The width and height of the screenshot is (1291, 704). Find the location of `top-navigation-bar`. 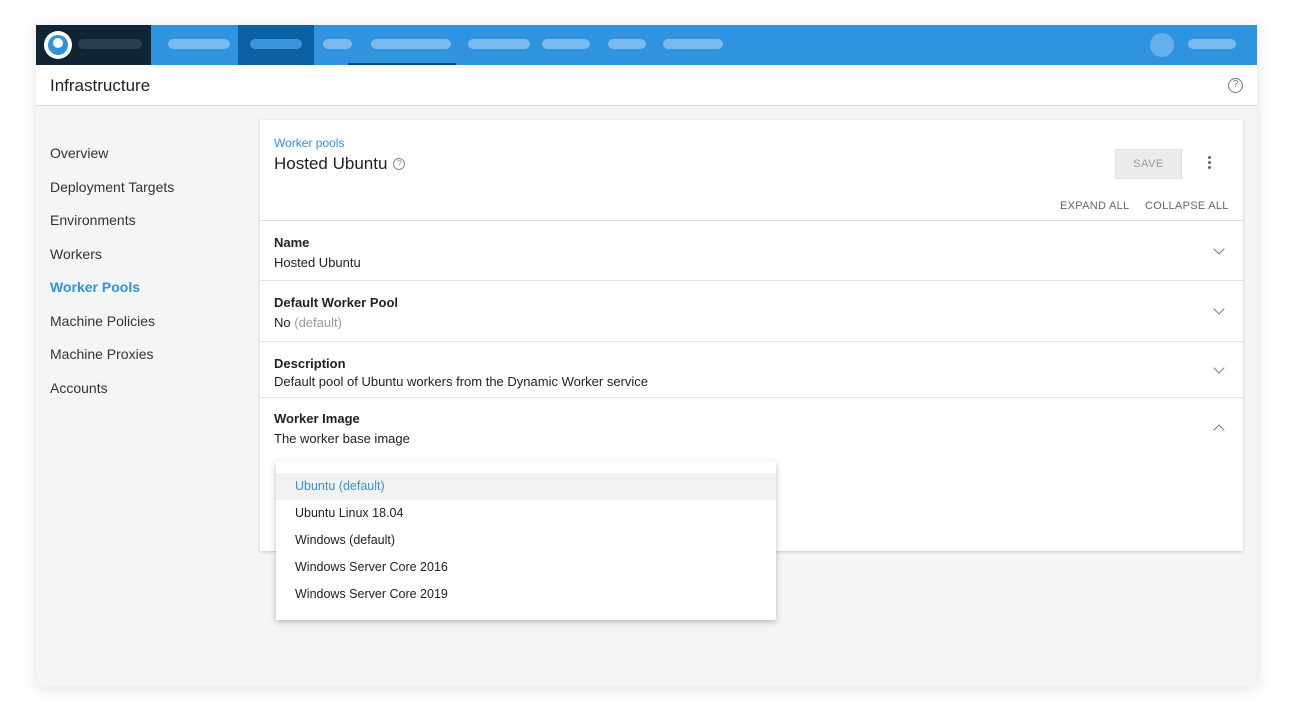

top-navigation-bar is located at coordinates (646, 45).